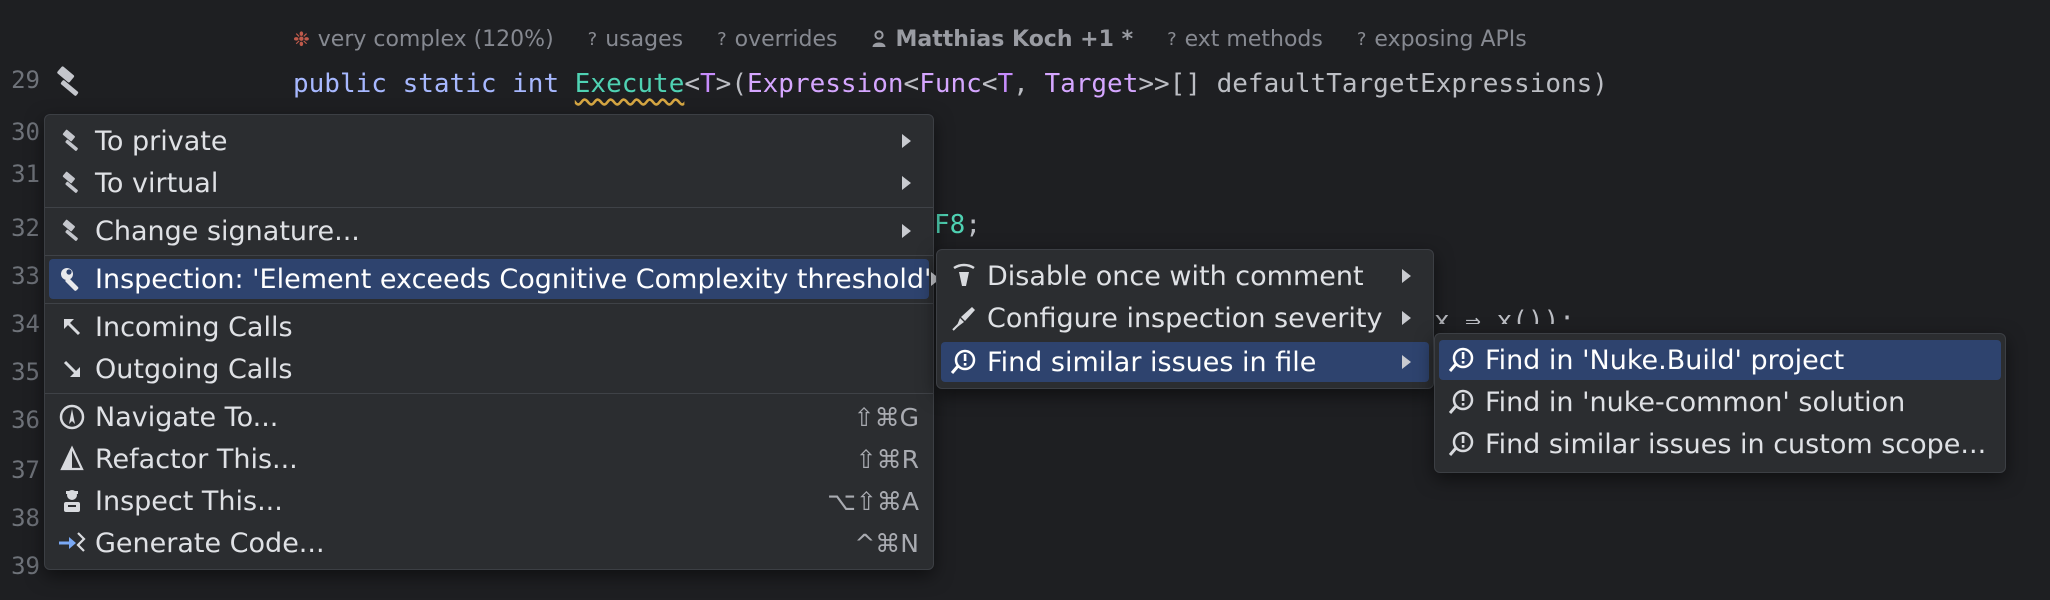 This screenshot has height=600, width=2050. Describe the element at coordinates (25, 470) in the screenshot. I see `line-number: 37` at that location.